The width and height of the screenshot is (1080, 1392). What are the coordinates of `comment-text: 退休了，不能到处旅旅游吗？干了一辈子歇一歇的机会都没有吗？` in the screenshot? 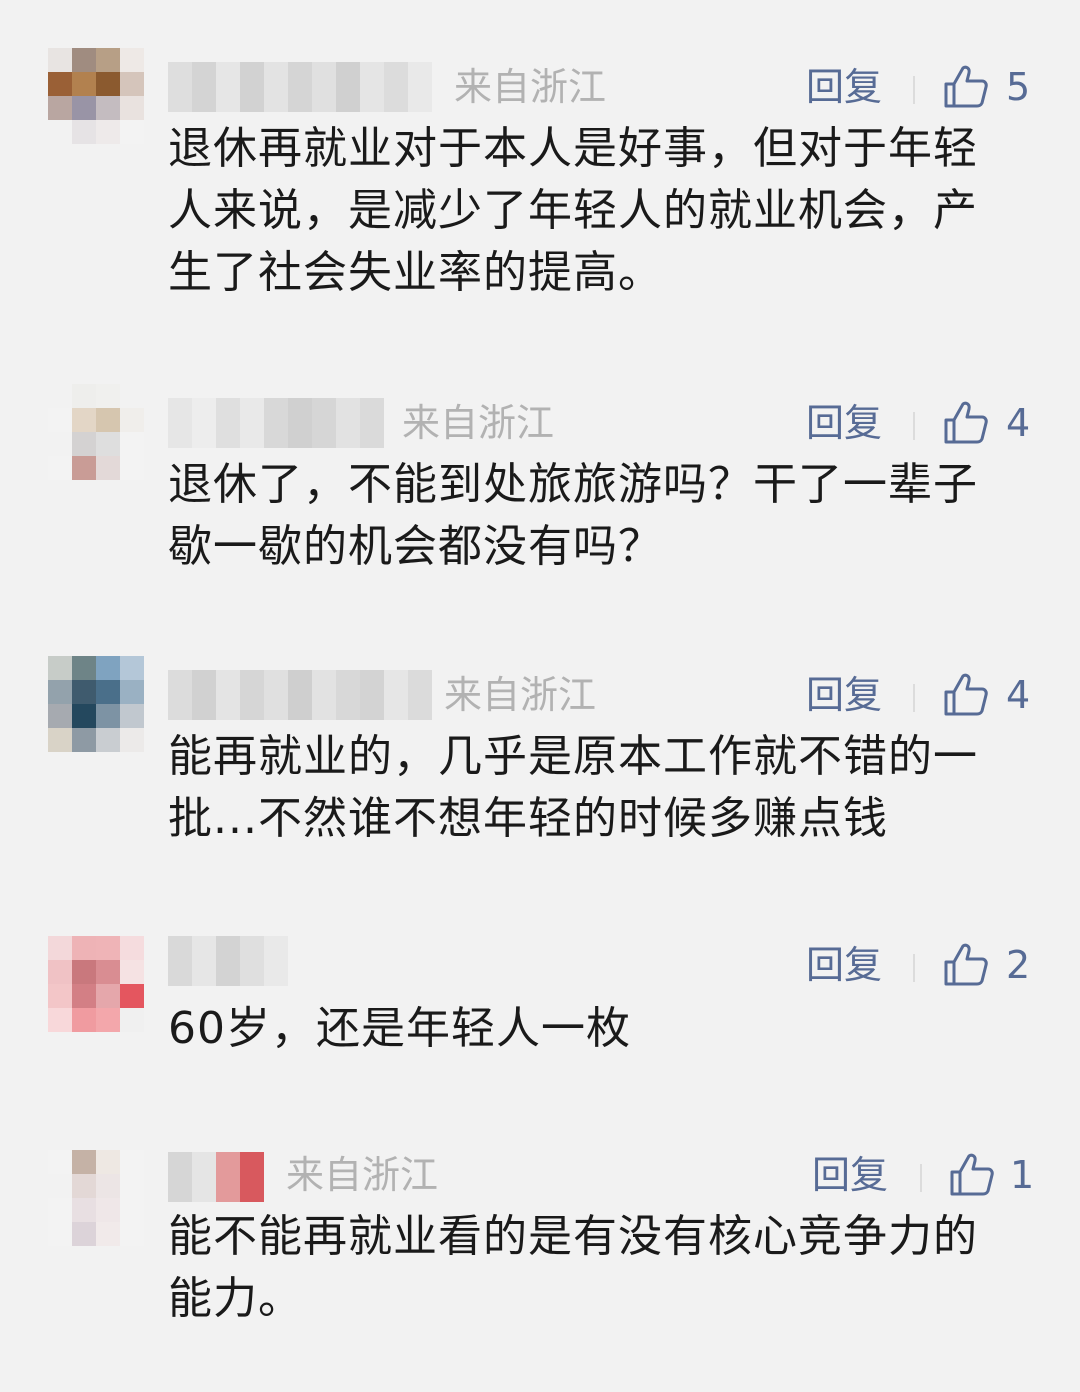 It's located at (573, 515).